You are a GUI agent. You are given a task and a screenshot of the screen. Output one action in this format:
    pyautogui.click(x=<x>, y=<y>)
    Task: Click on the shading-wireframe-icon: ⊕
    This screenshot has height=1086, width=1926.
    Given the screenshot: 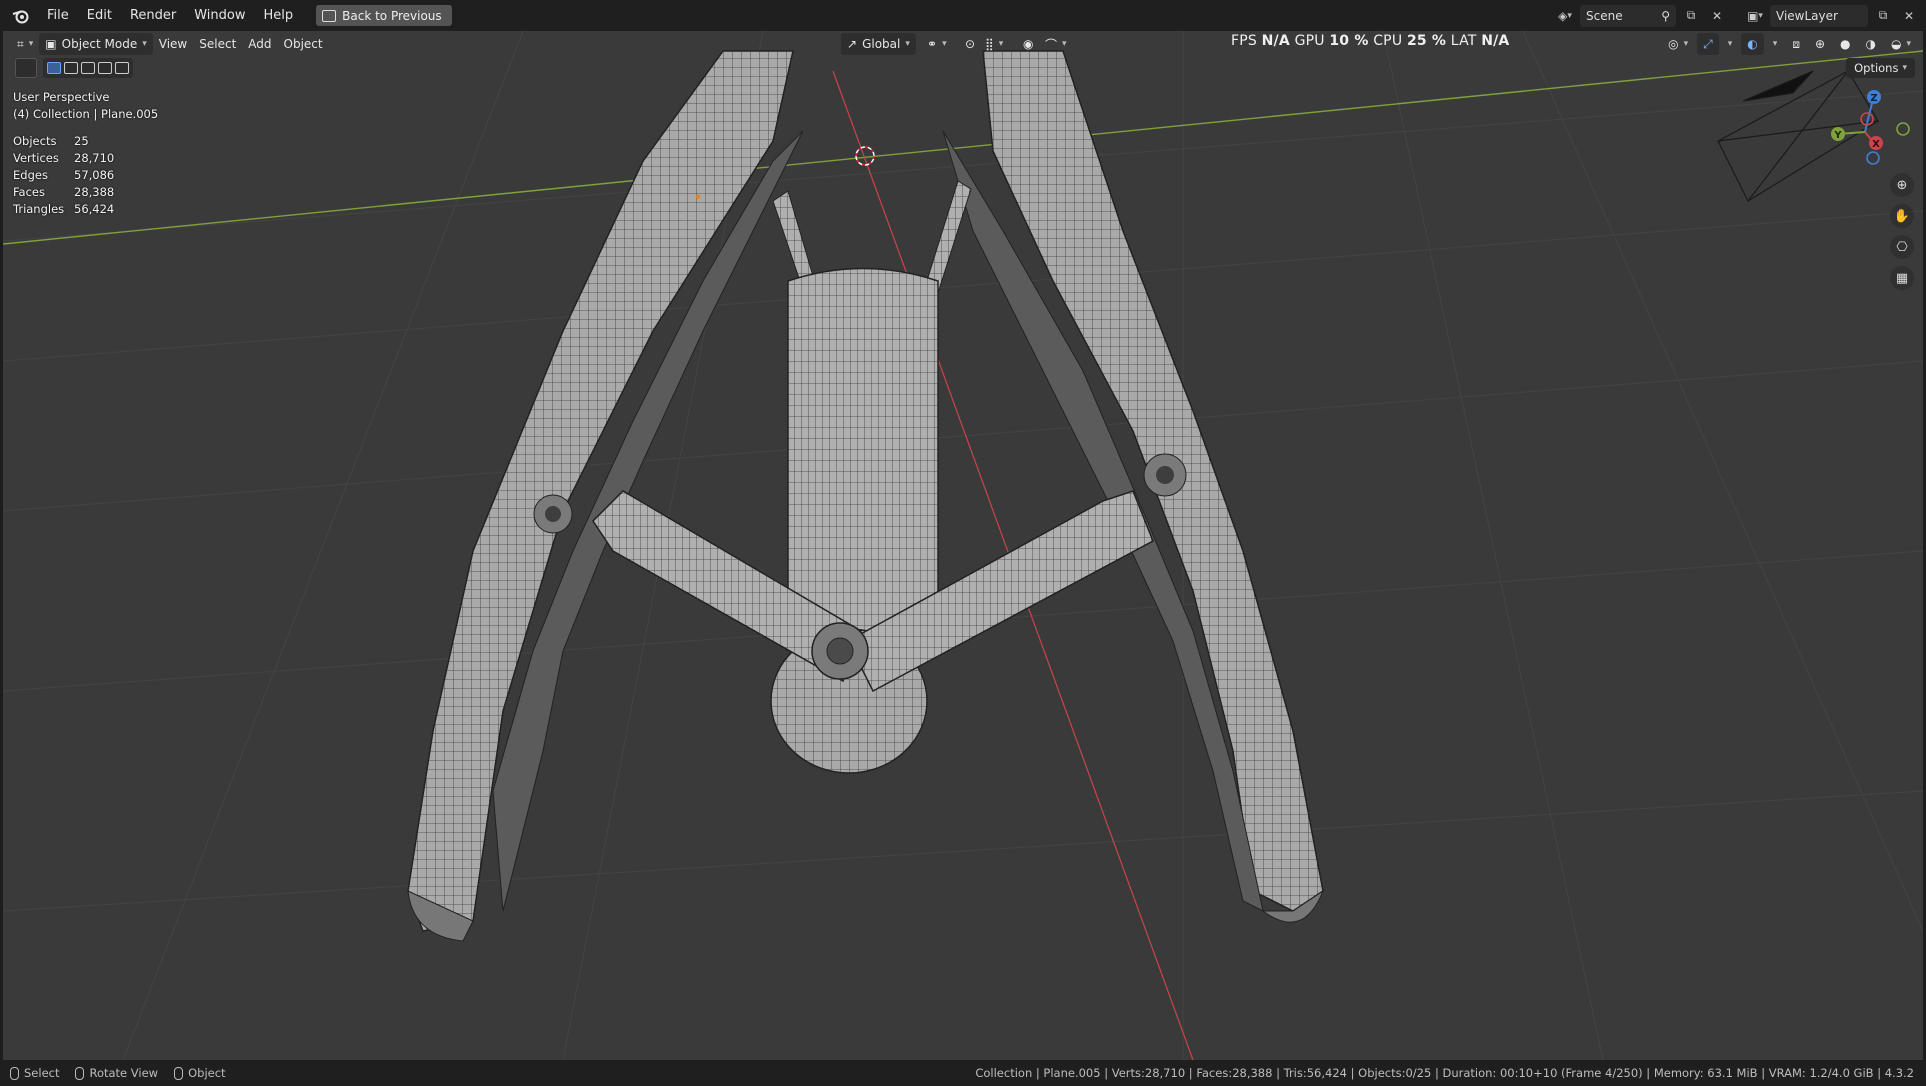 What is the action you would take?
    pyautogui.click(x=1820, y=44)
    